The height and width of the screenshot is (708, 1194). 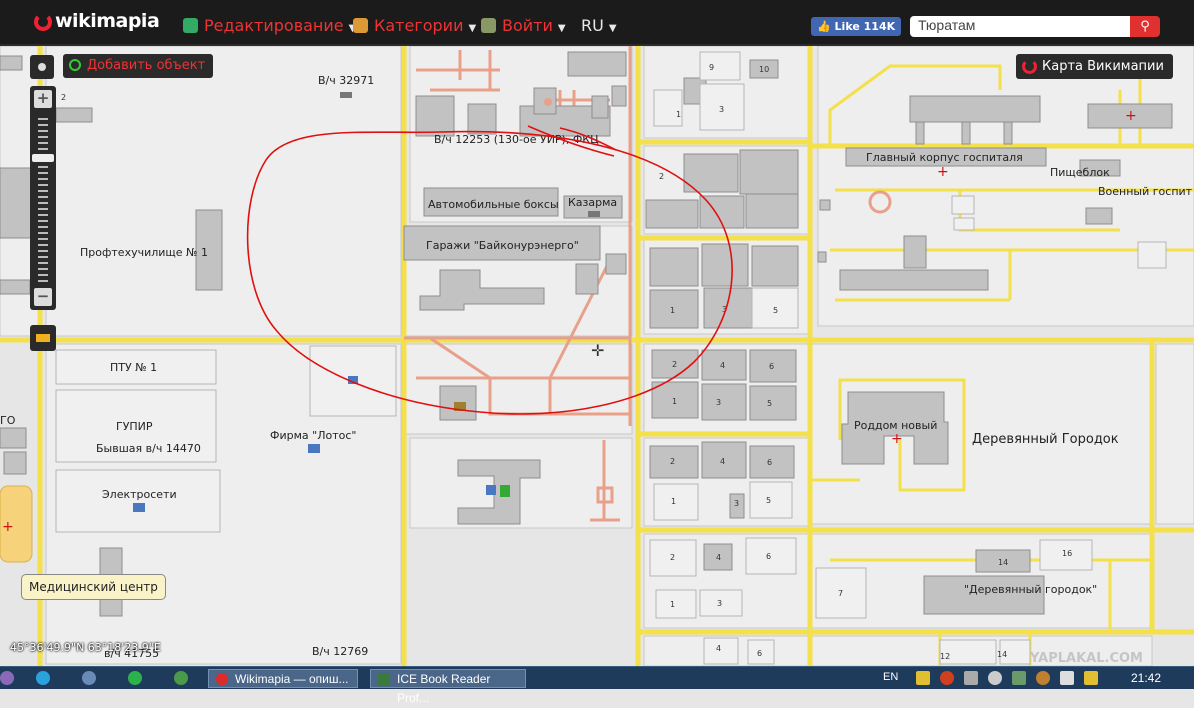 What do you see at coordinates (1020, 26) in the screenshot?
I see `search-input: Тюратам` at bounding box center [1020, 26].